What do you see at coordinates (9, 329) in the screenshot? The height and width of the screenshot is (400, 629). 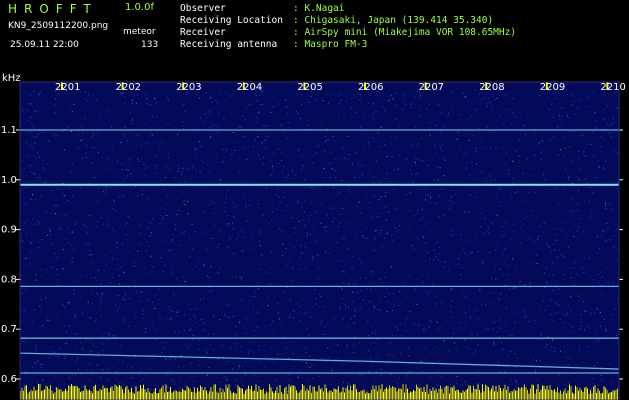 I see `y-tick-label: 0.7` at bounding box center [9, 329].